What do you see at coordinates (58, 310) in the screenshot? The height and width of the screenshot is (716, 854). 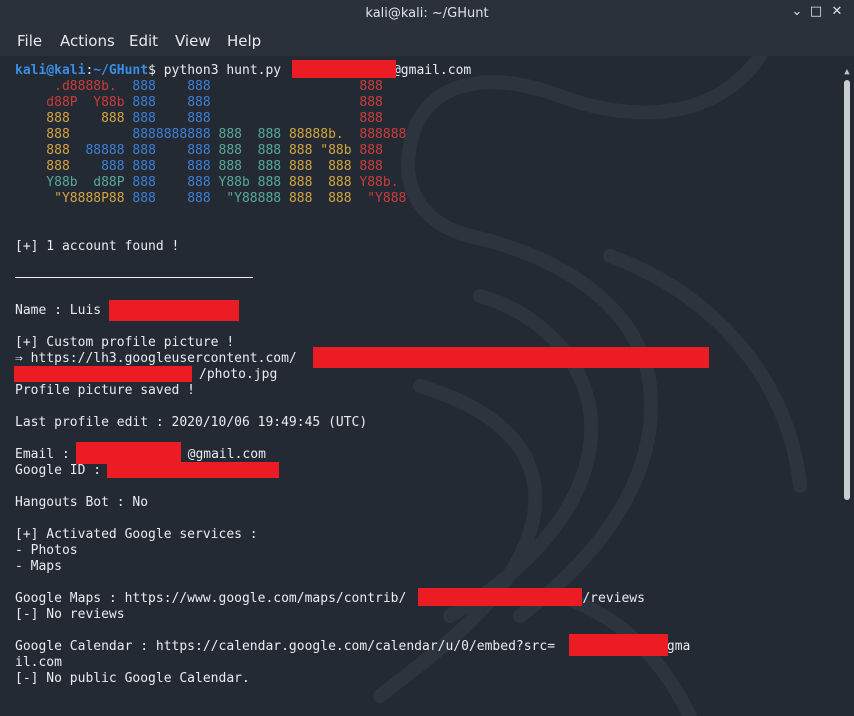 I see `name-line: Name : Luis` at bounding box center [58, 310].